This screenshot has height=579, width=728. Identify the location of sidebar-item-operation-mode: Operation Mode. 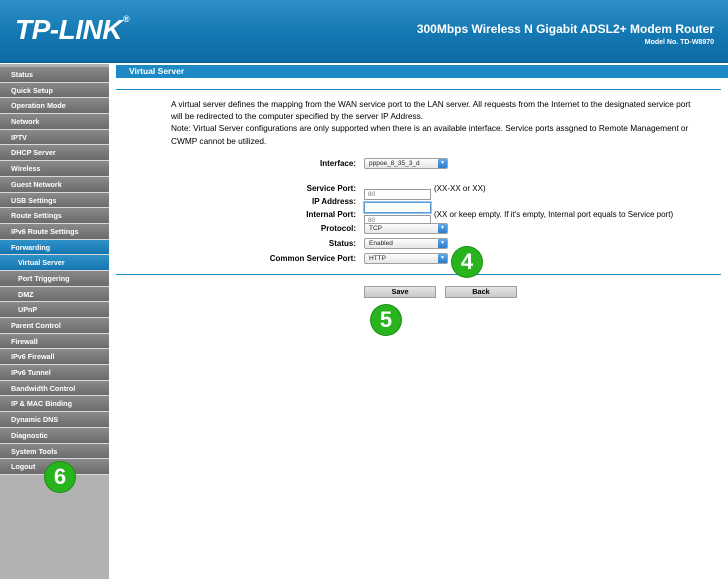
(54, 106).